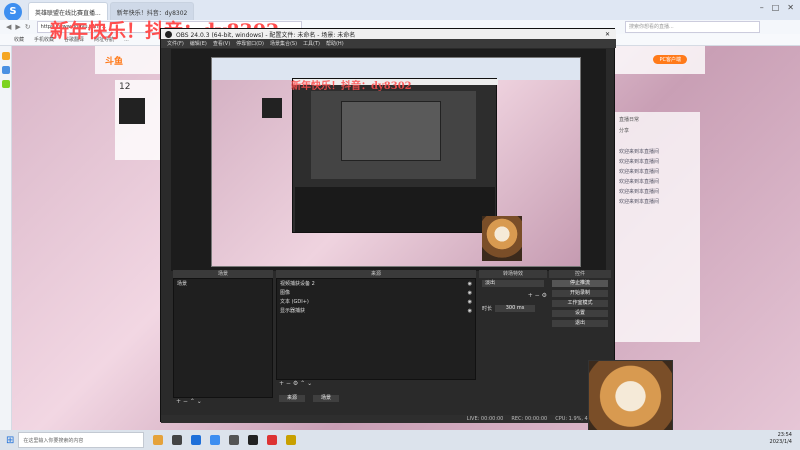 The height and width of the screenshot is (450, 800). What do you see at coordinates (311, 43) in the screenshot?
I see `menu-item: 工具(T)` at bounding box center [311, 43].